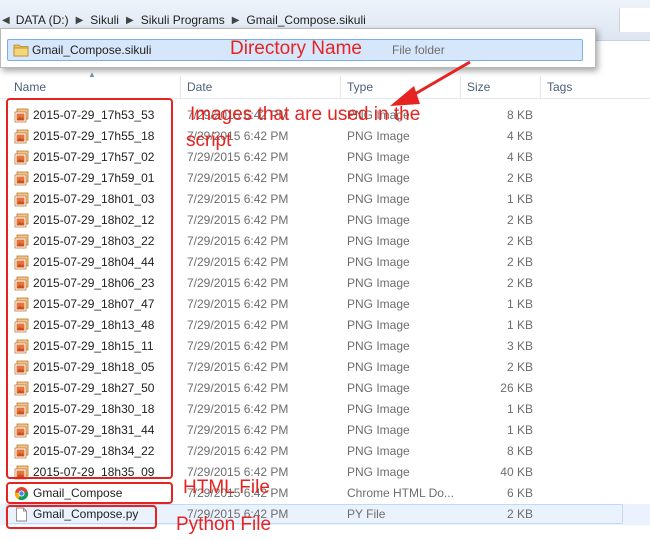 This screenshot has height=540, width=650. Describe the element at coordinates (305, 114) in the screenshot. I see `annotation-images-line1: Images that are used in the` at that location.